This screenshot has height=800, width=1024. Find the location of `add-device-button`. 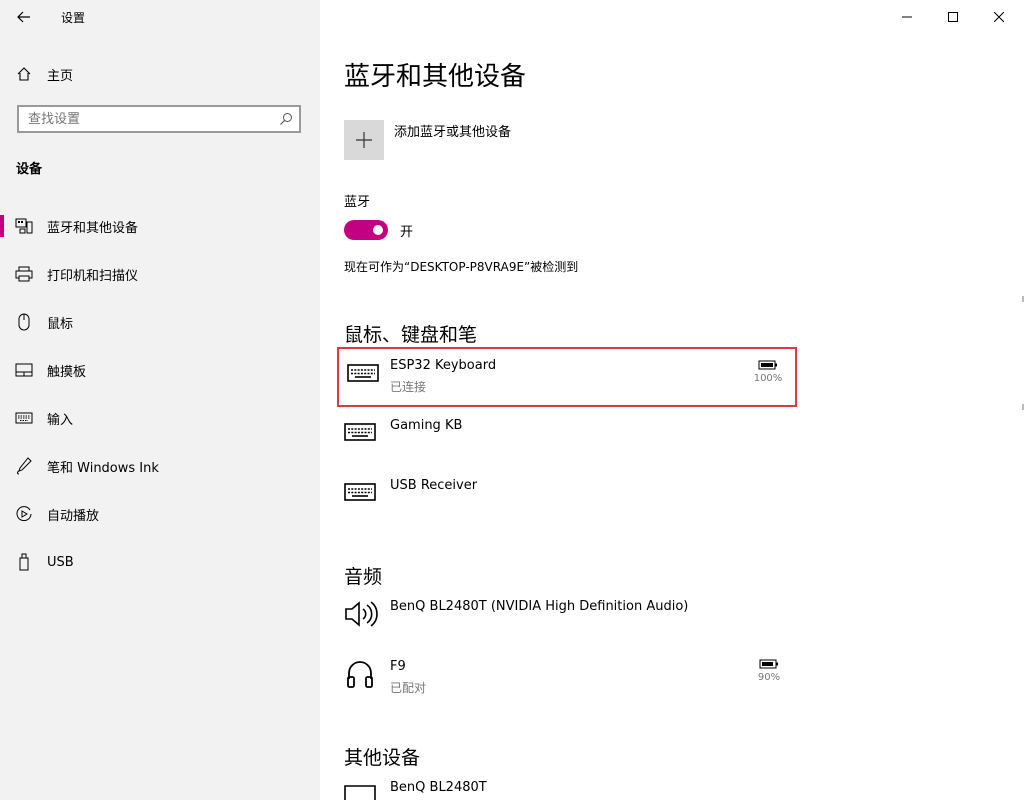

add-device-button is located at coordinates (364, 140).